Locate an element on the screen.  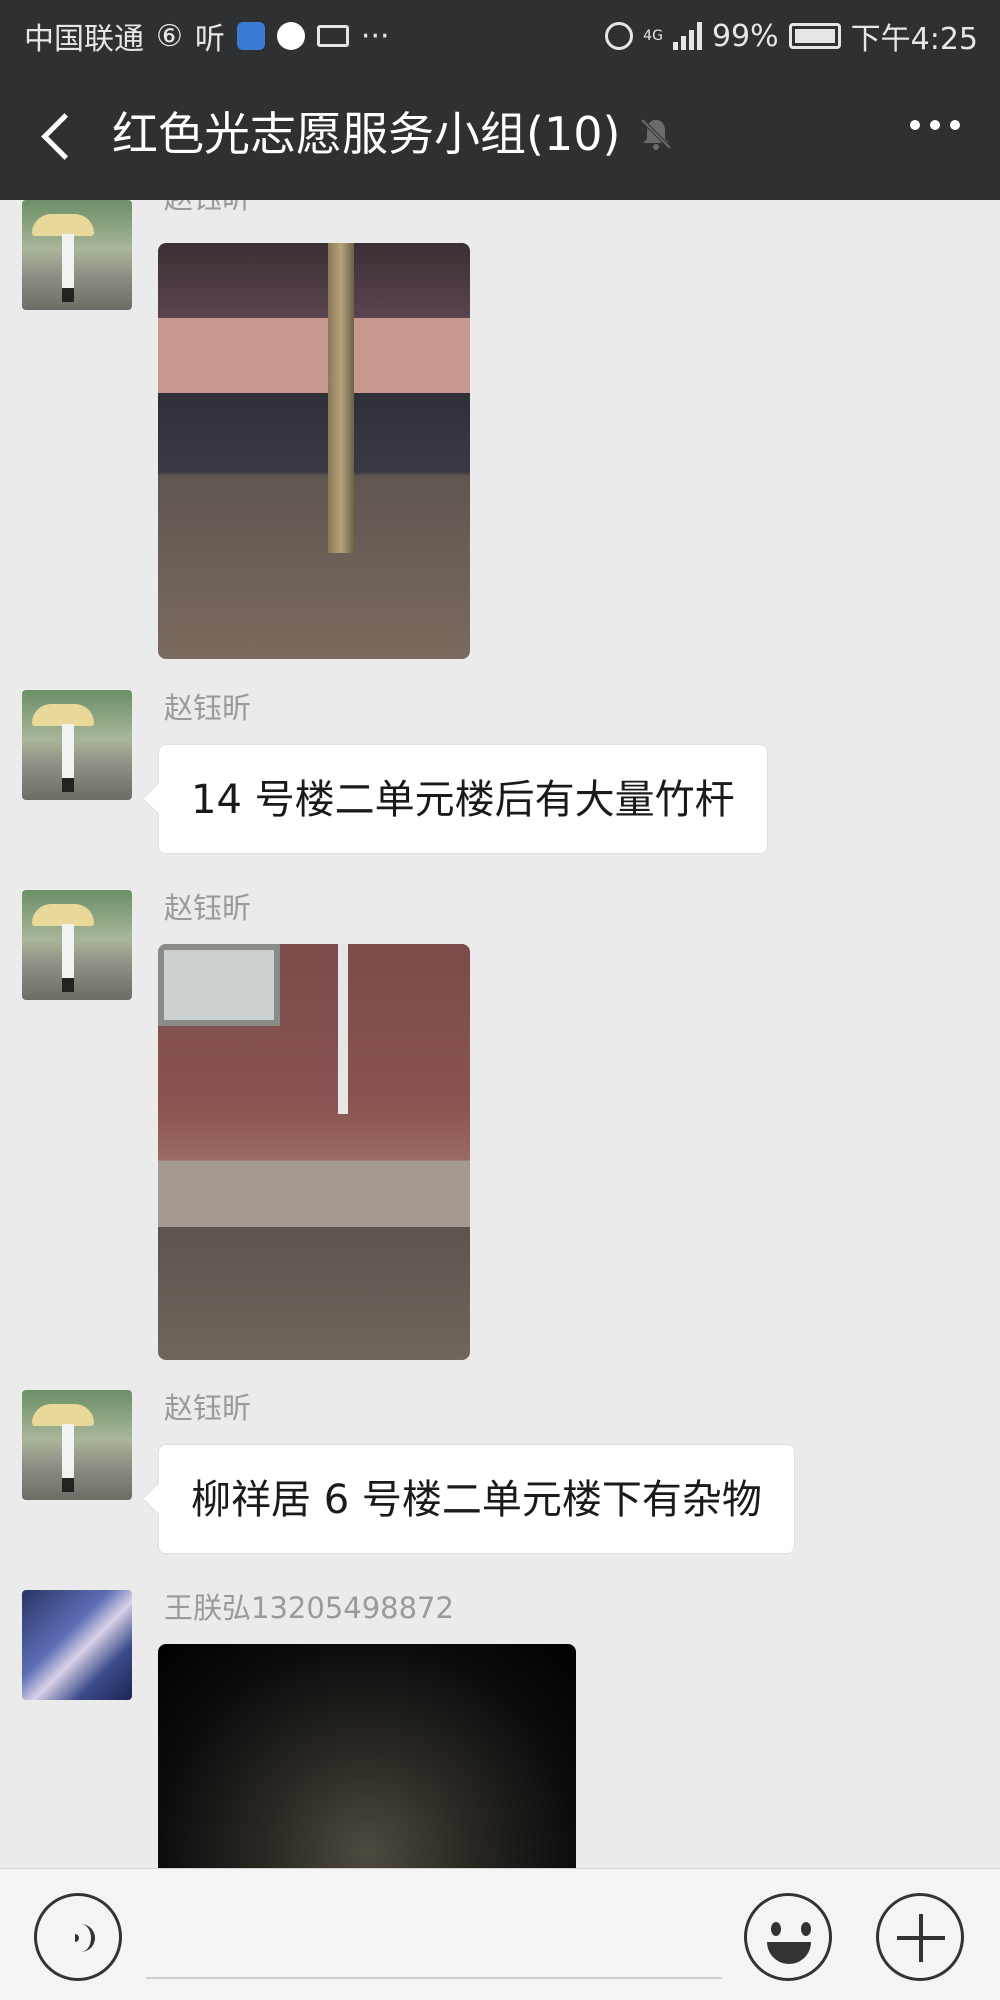
network-type-label: 4G is located at coordinates (653, 36).